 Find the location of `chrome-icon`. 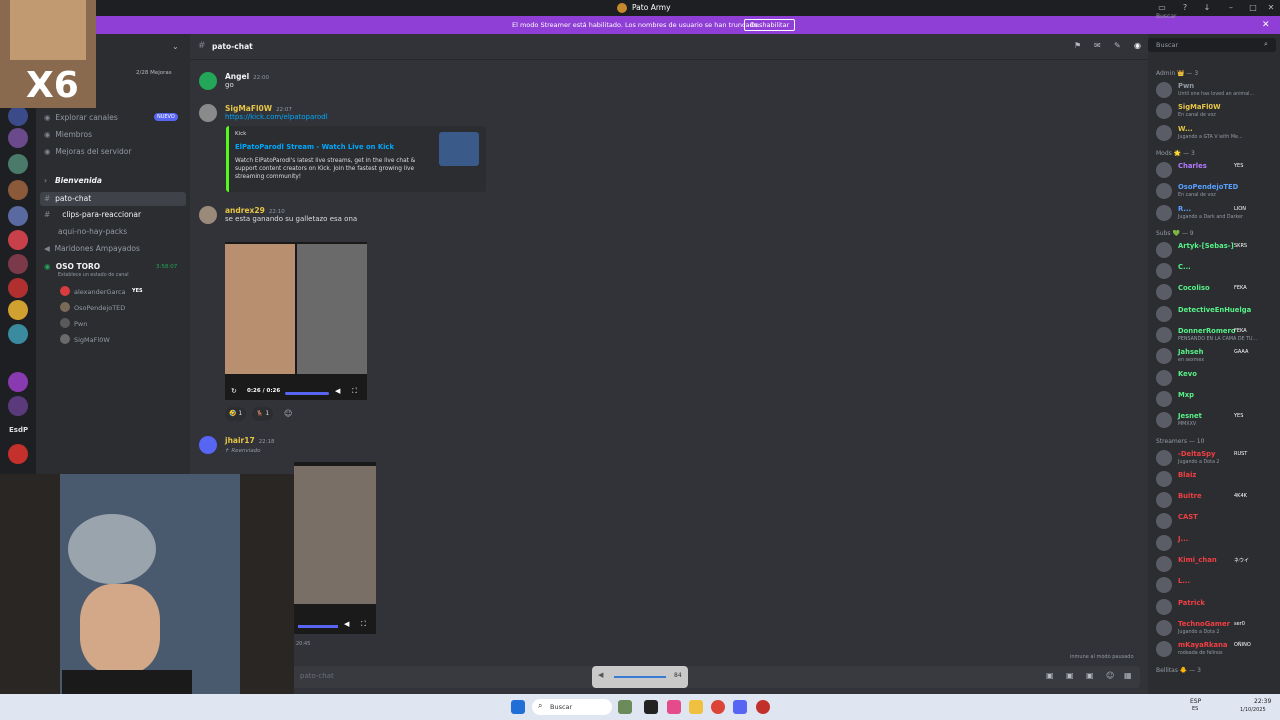

chrome-icon is located at coordinates (718, 707).